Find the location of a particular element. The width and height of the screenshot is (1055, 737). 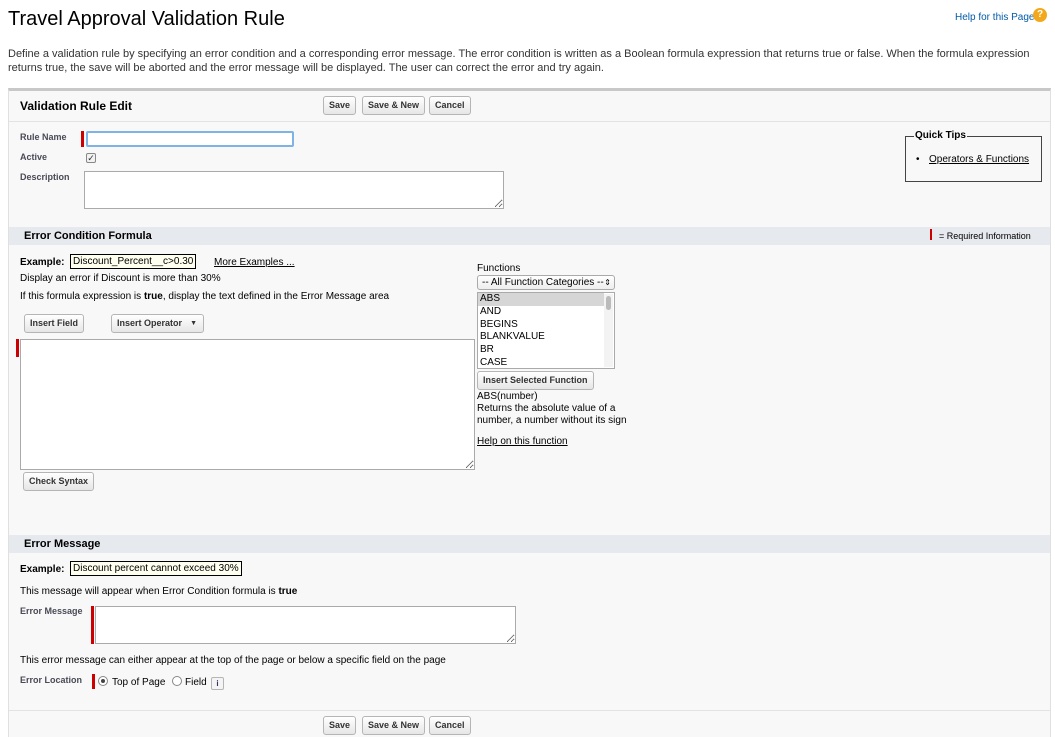

description-textarea is located at coordinates (294, 190).